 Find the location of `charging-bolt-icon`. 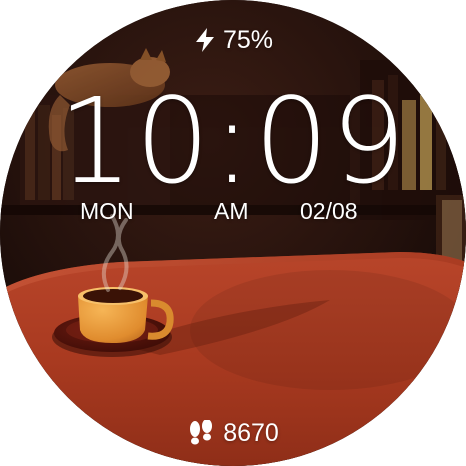

charging-bolt-icon is located at coordinates (204, 40).